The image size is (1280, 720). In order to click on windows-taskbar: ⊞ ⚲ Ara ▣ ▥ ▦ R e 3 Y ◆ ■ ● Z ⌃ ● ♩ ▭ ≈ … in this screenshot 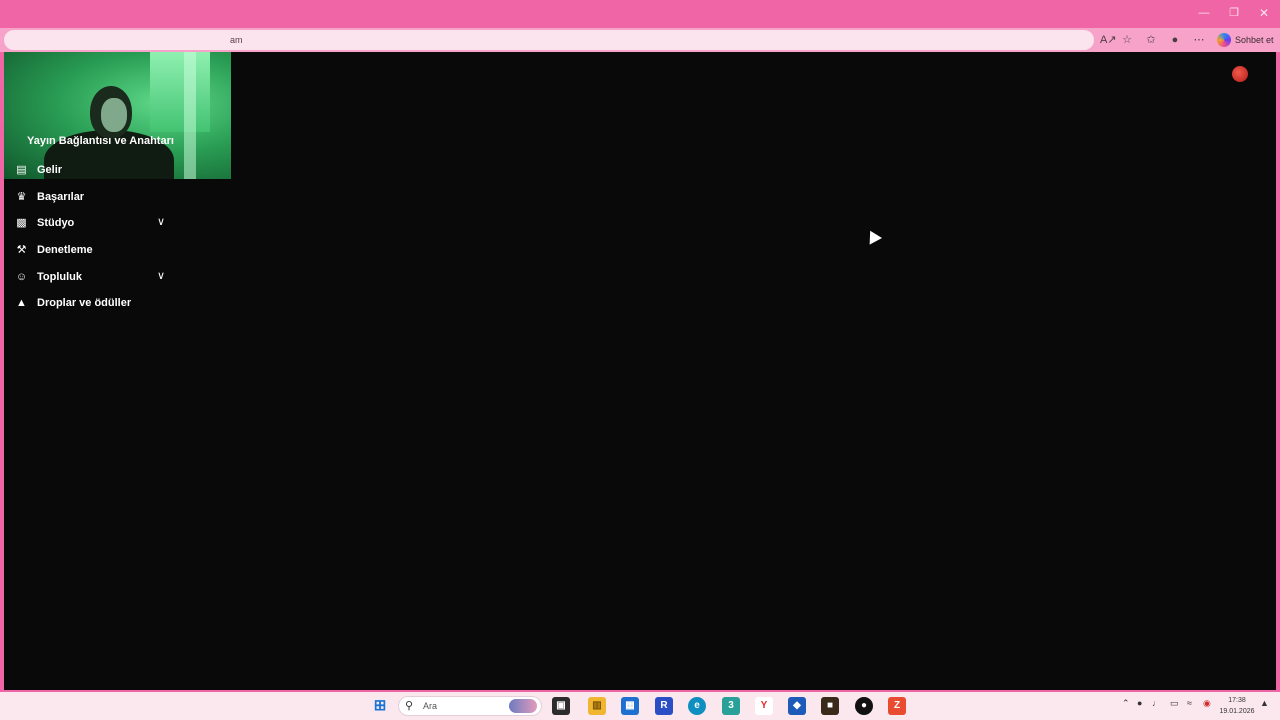, I will do `click(640, 706)`.